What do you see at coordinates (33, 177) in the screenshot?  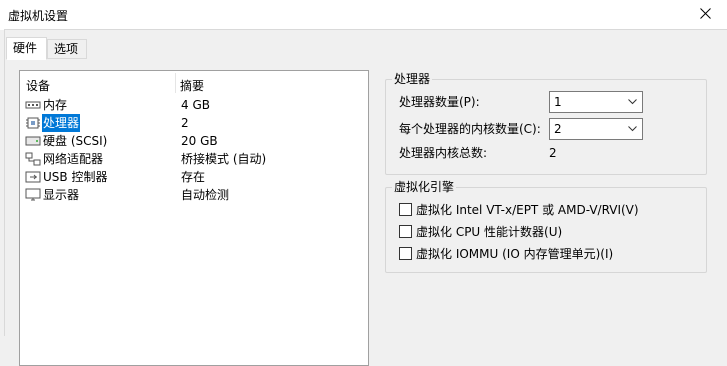 I see `usb-controller-icon` at bounding box center [33, 177].